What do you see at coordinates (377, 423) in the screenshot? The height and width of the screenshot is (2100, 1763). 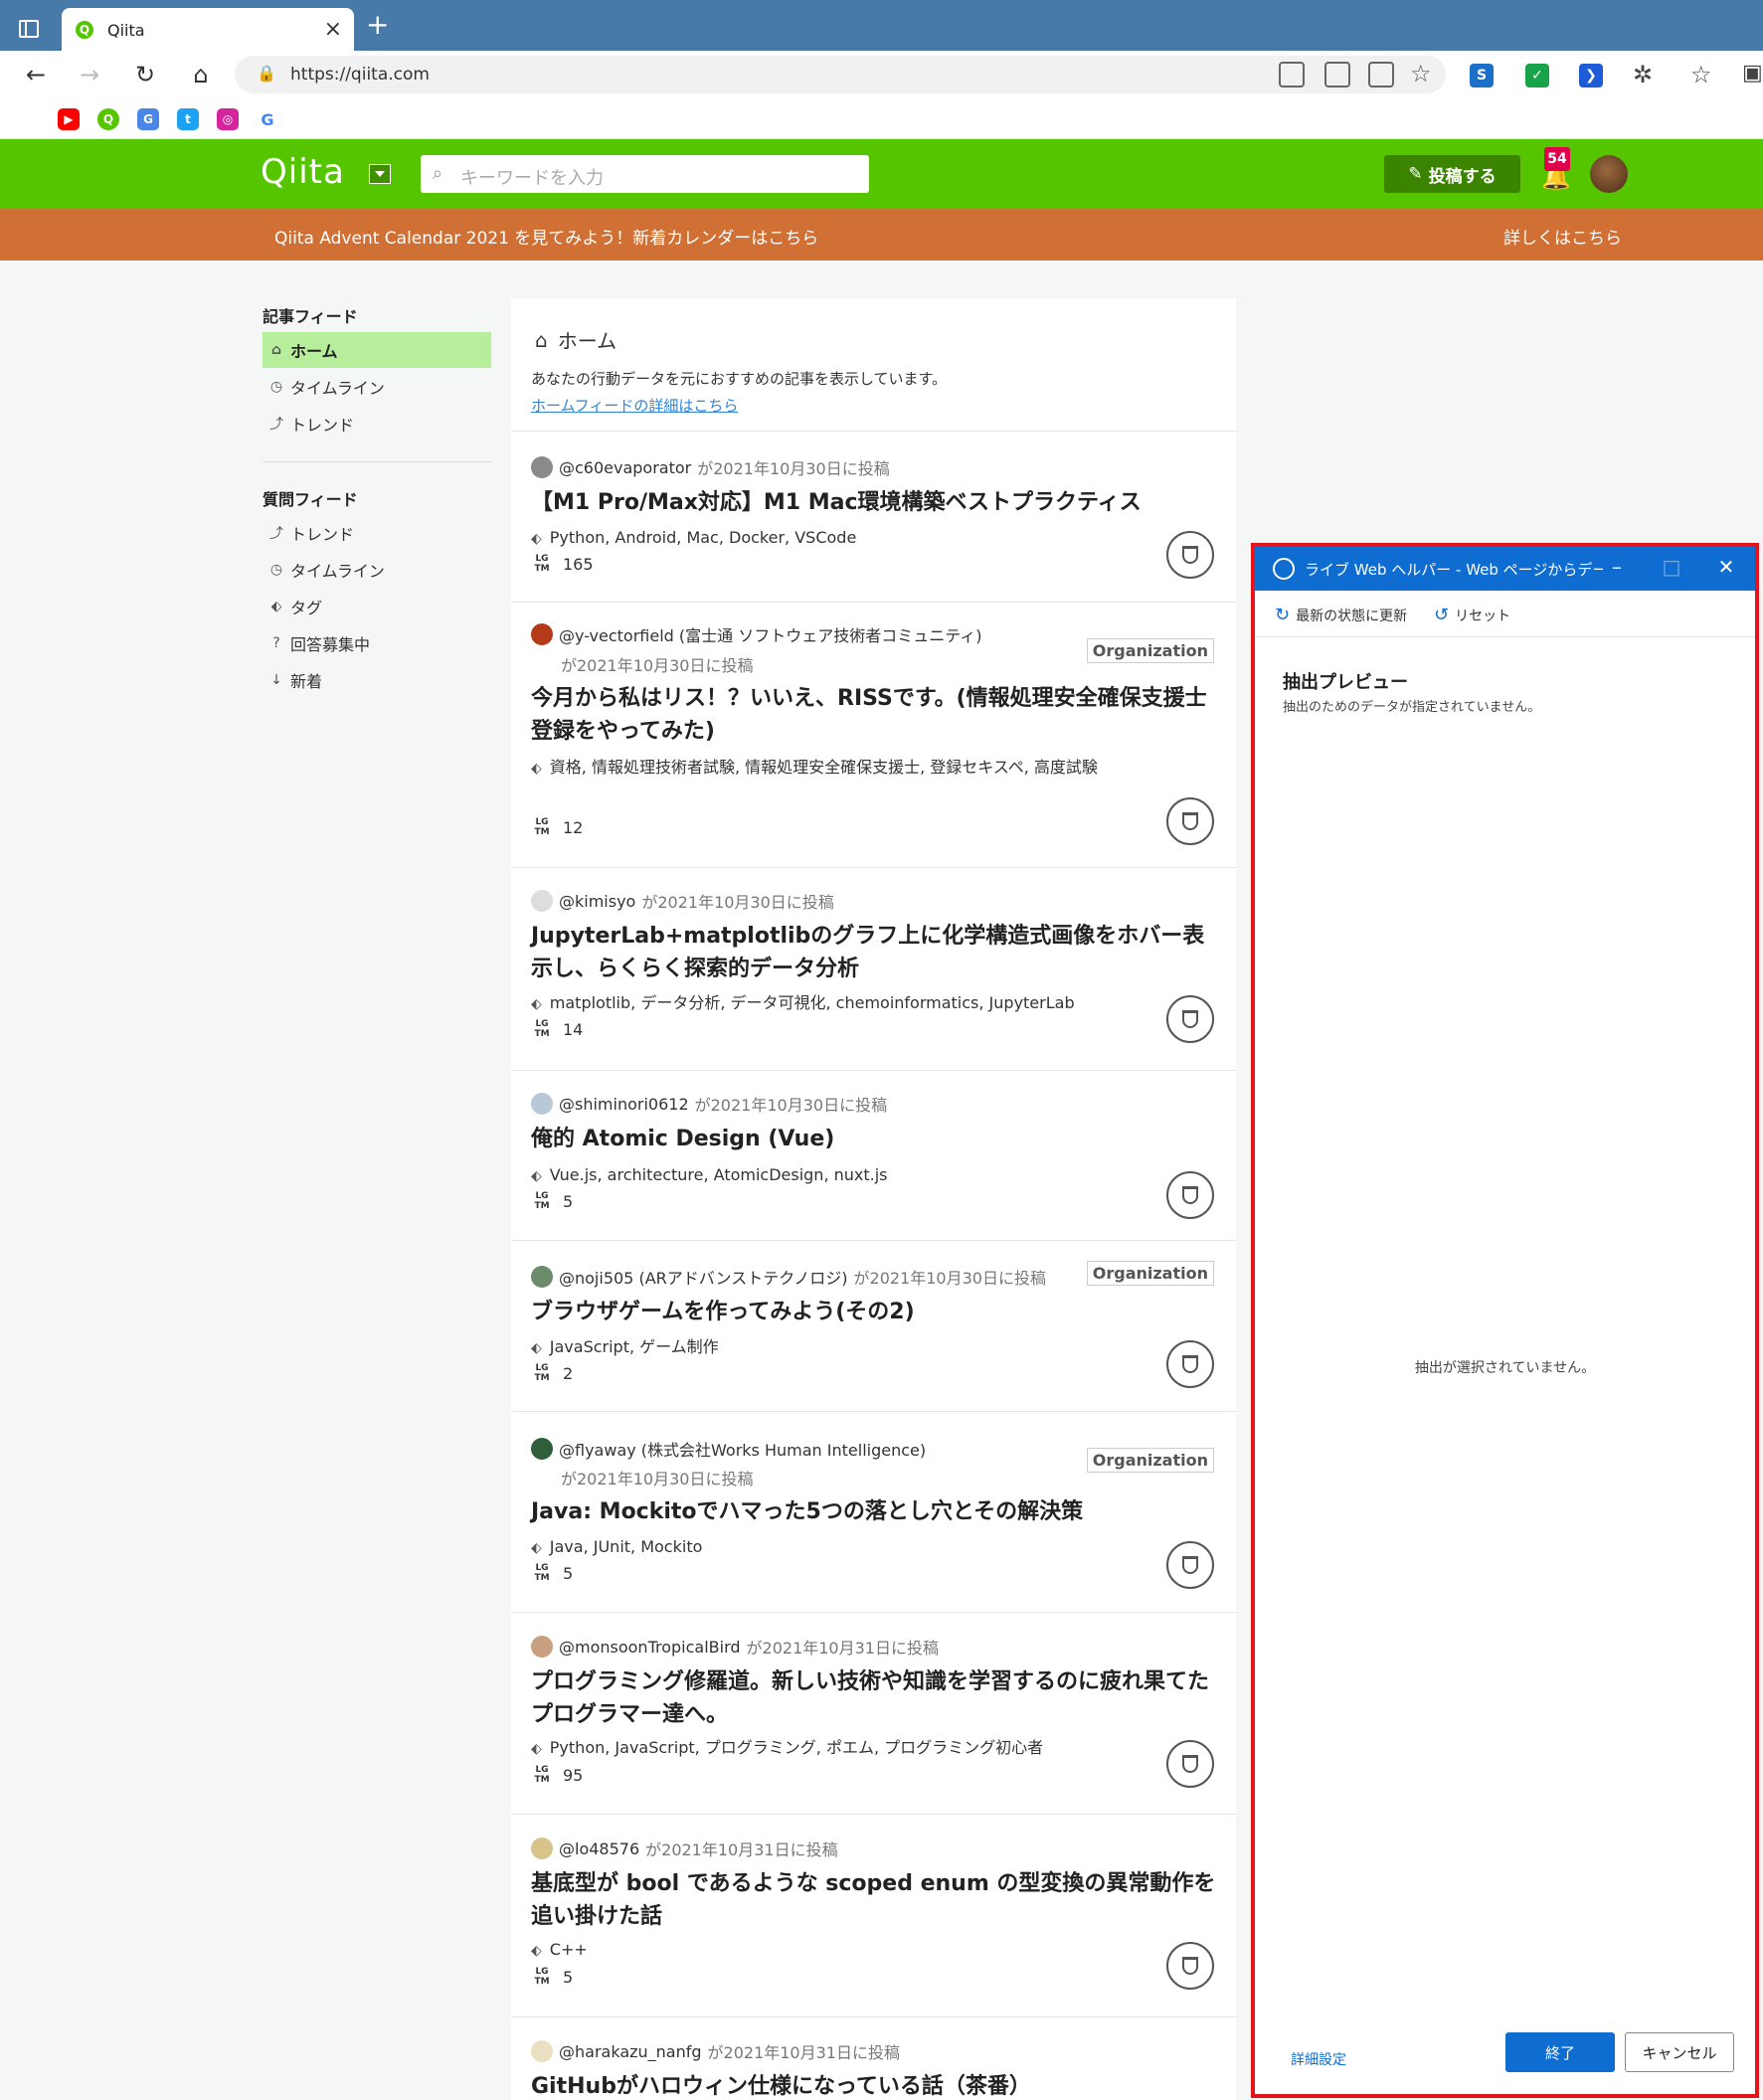 I see `sidebar-item-trend: ⤴ トレンド` at bounding box center [377, 423].